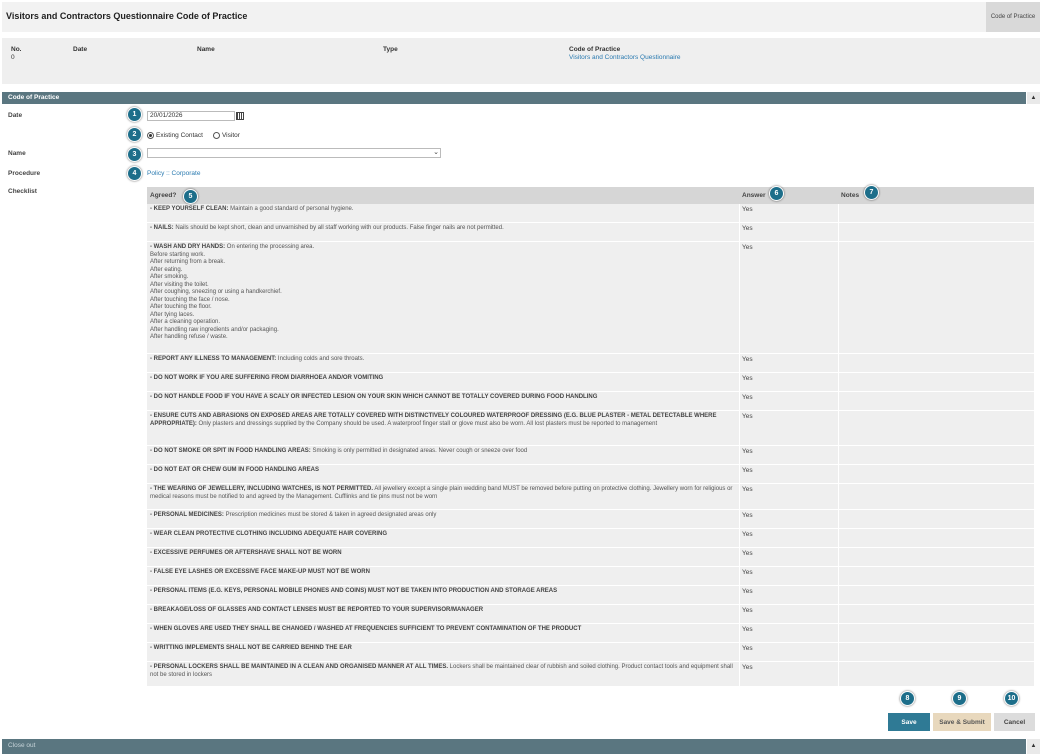  What do you see at coordinates (1011, 698) in the screenshot?
I see `step-badge-10: 10` at bounding box center [1011, 698].